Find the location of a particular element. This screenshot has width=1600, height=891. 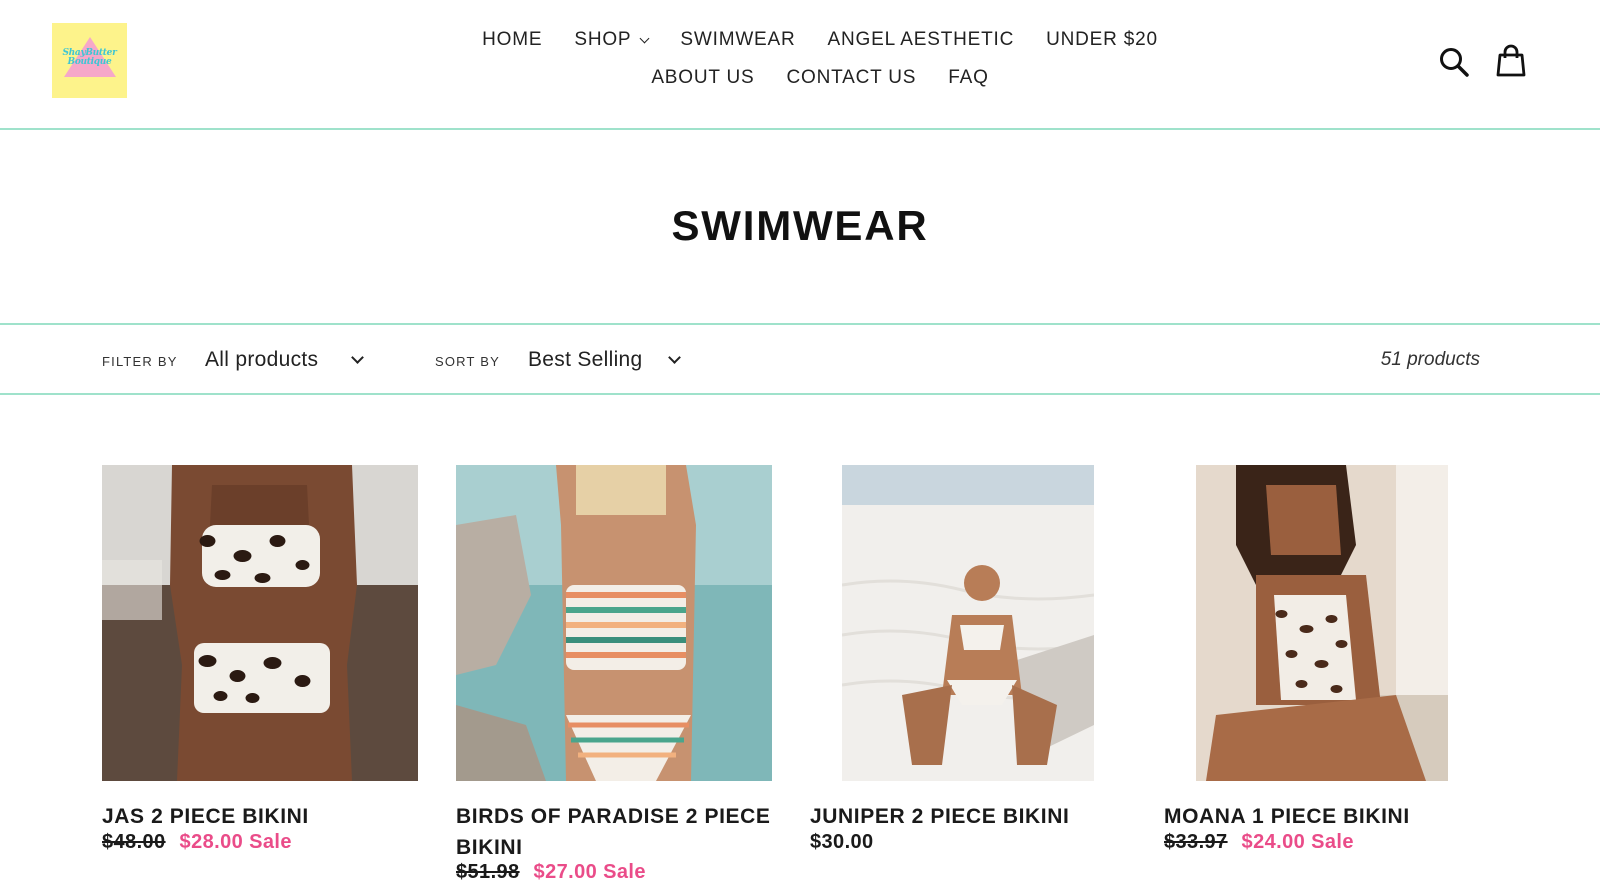

sale-price: $28.00 is located at coordinates (211, 842).